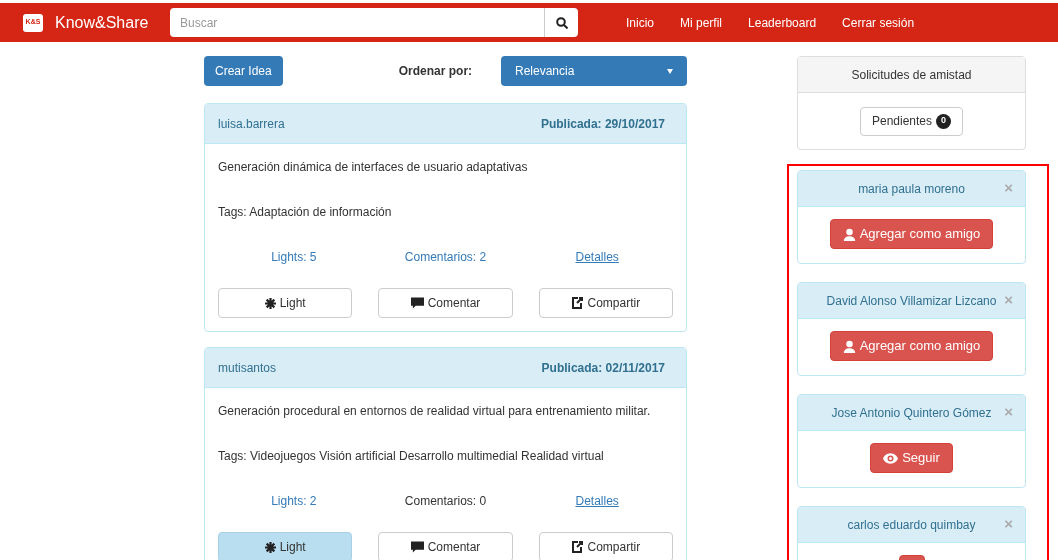  What do you see at coordinates (247, 367) in the screenshot?
I see `author-link: mutisantos` at bounding box center [247, 367].